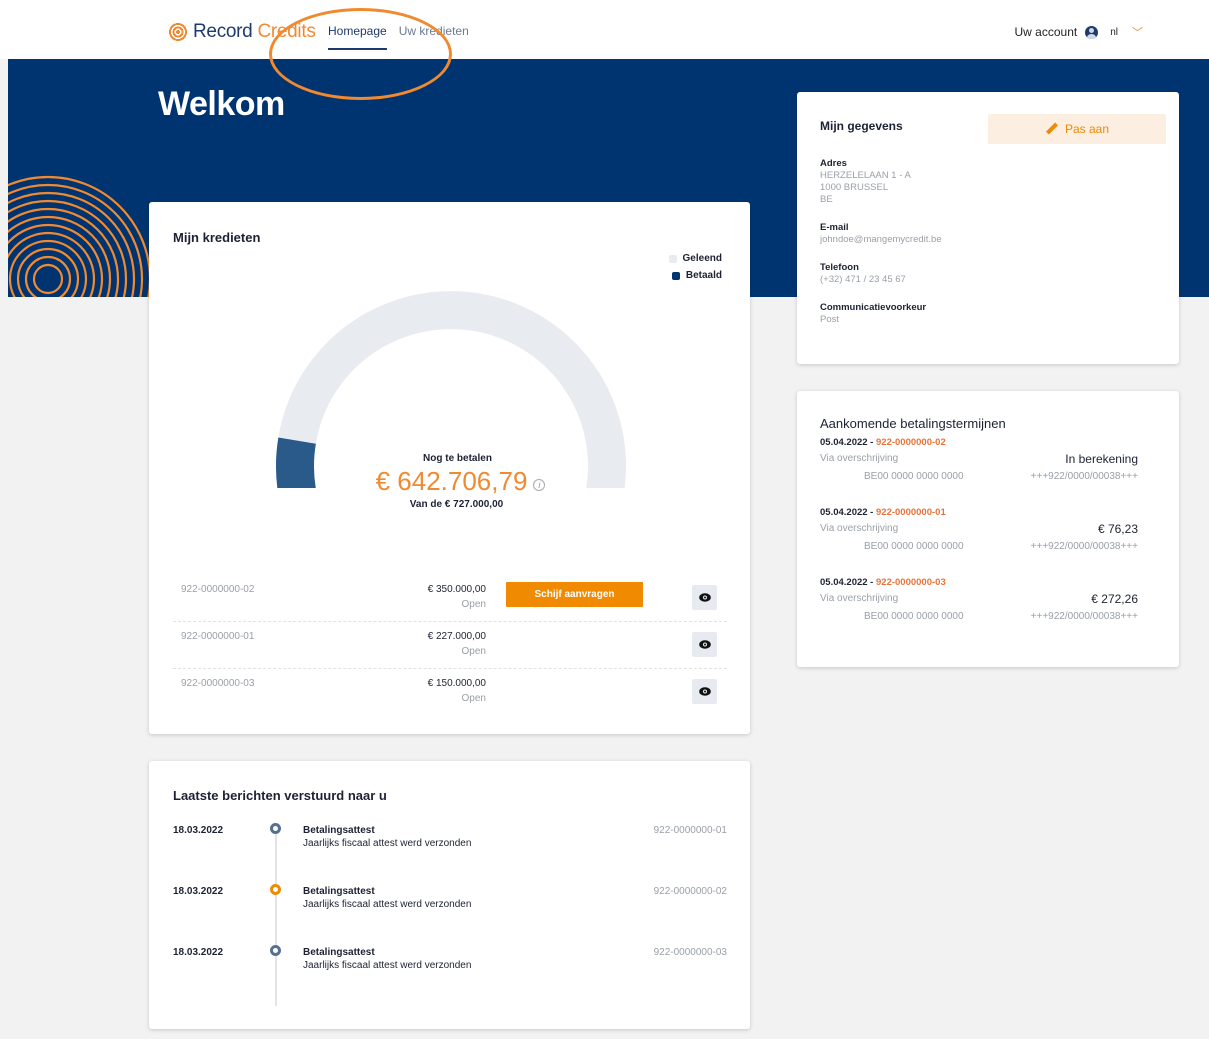 The width and height of the screenshot is (1209, 1039). I want to click on record-credits-logo-icon, so click(178, 32).